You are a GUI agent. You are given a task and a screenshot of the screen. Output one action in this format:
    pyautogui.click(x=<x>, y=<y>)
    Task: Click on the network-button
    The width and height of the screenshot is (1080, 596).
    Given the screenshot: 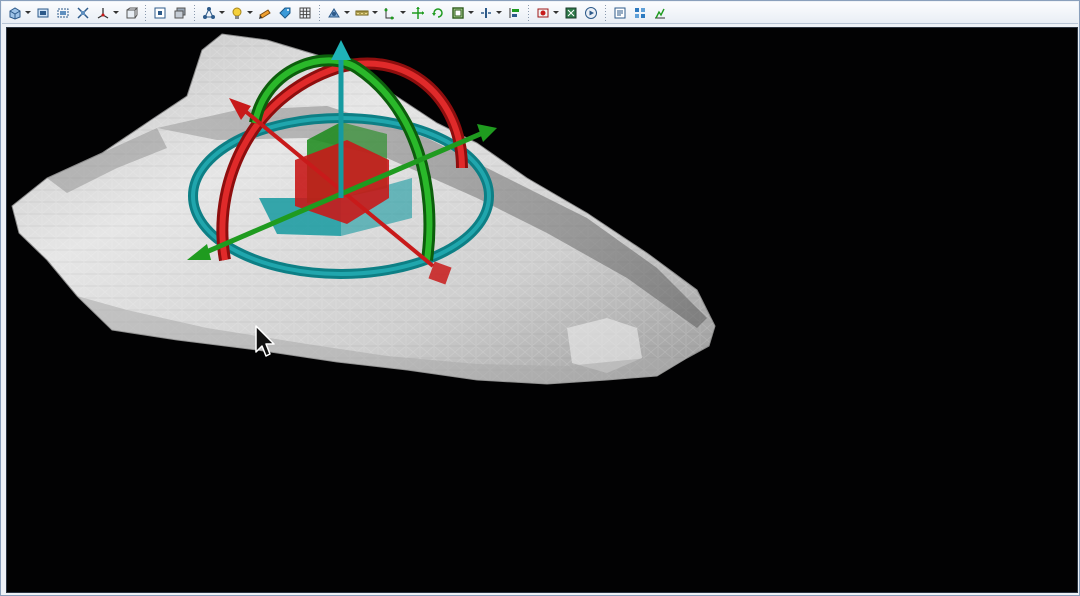 What is the action you would take?
    pyautogui.click(x=209, y=13)
    